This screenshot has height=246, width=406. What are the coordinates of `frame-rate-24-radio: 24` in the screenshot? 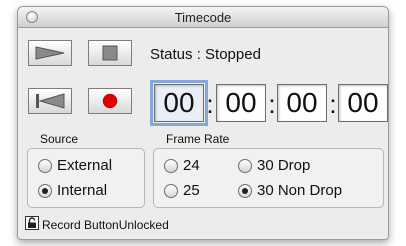 It's located at (182, 165).